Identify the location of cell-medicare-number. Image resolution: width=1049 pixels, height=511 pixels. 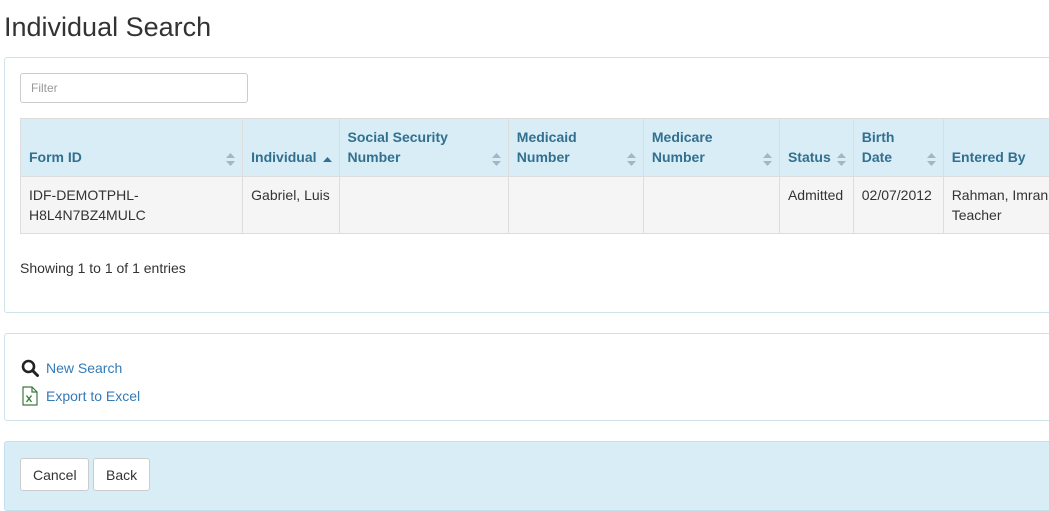
(711, 205).